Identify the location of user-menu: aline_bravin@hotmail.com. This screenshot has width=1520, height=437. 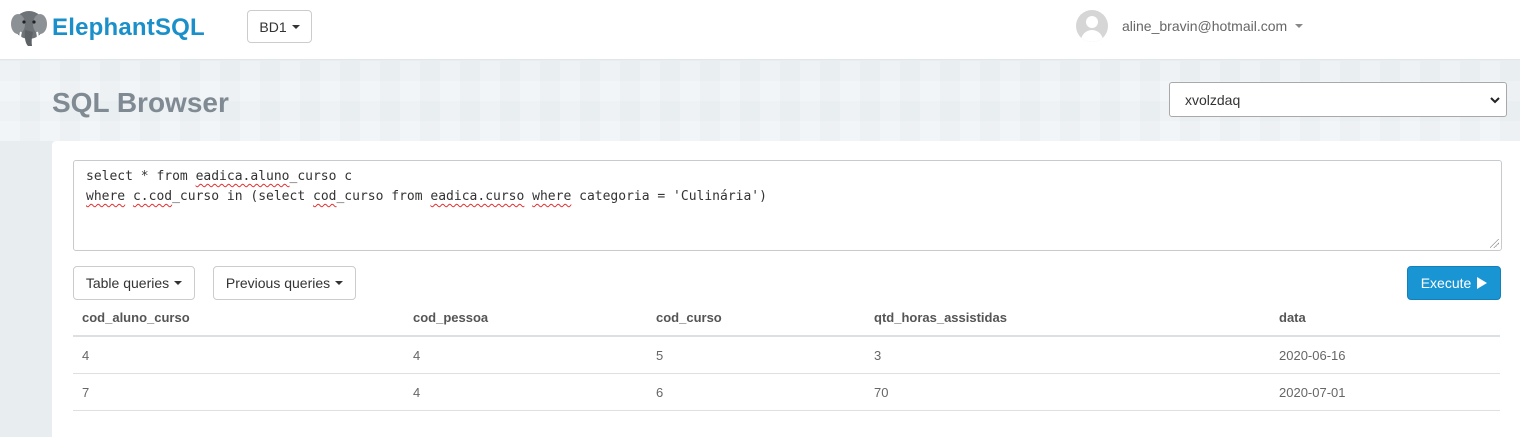
(1190, 26).